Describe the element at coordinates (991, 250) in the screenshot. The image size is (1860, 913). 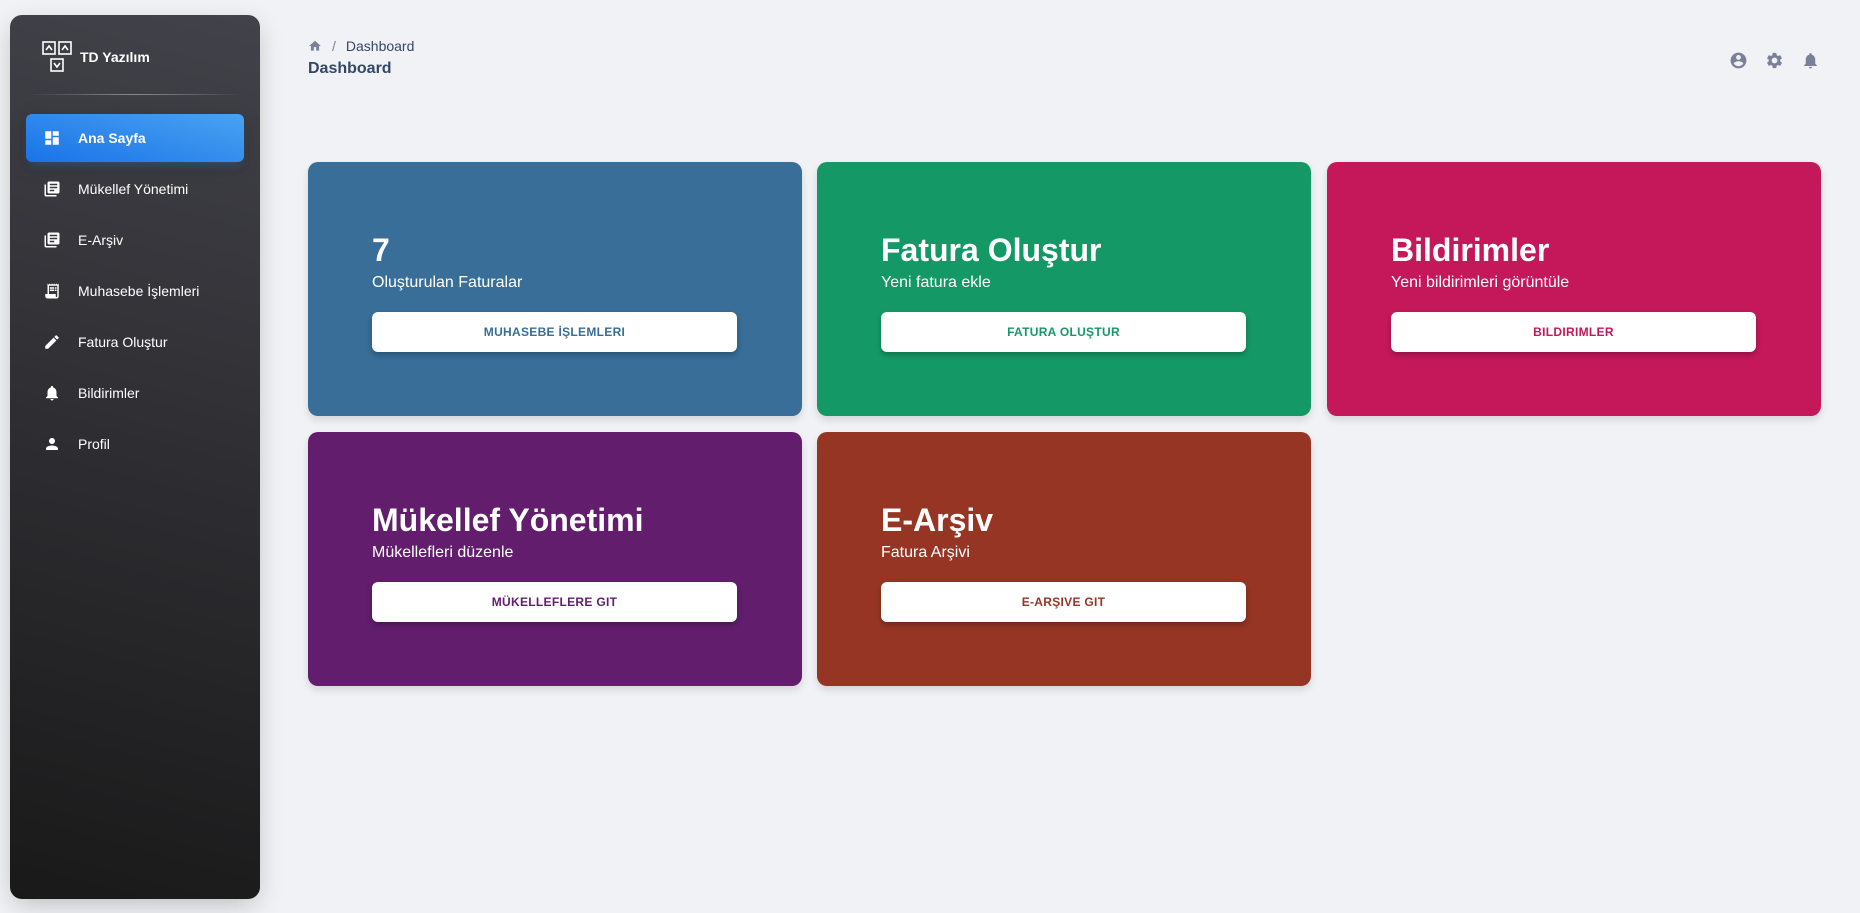
I see `card-title: Fatura Oluştur` at that location.